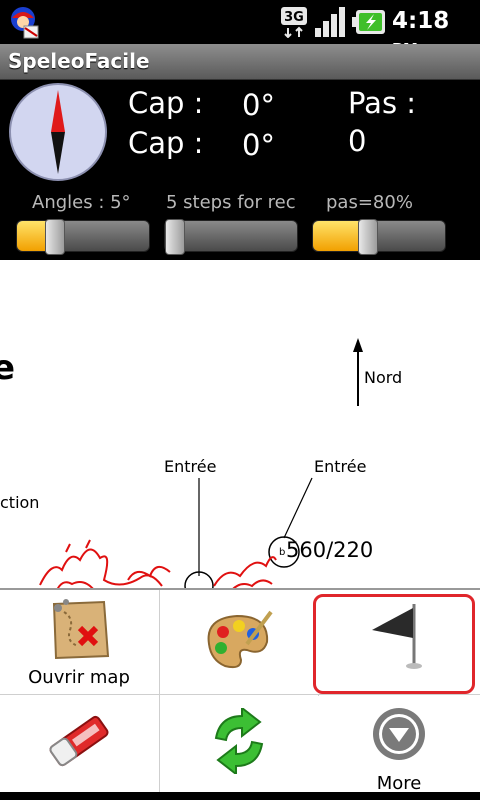 This screenshot has height=800, width=480. What do you see at coordinates (79, 61) in the screenshot?
I see `app-title: SpeleoFacile` at bounding box center [79, 61].